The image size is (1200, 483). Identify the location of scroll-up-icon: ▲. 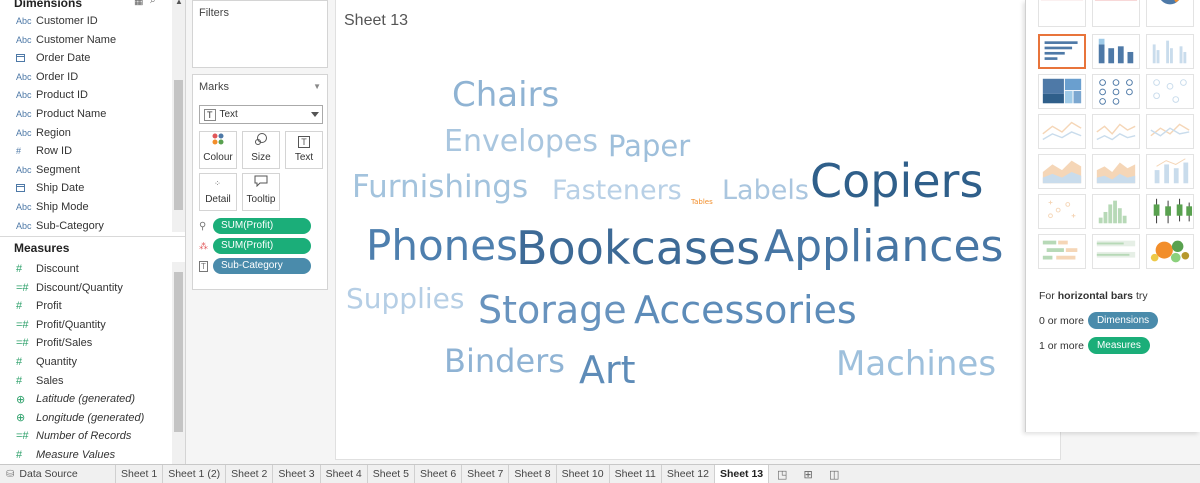
(179, 3).